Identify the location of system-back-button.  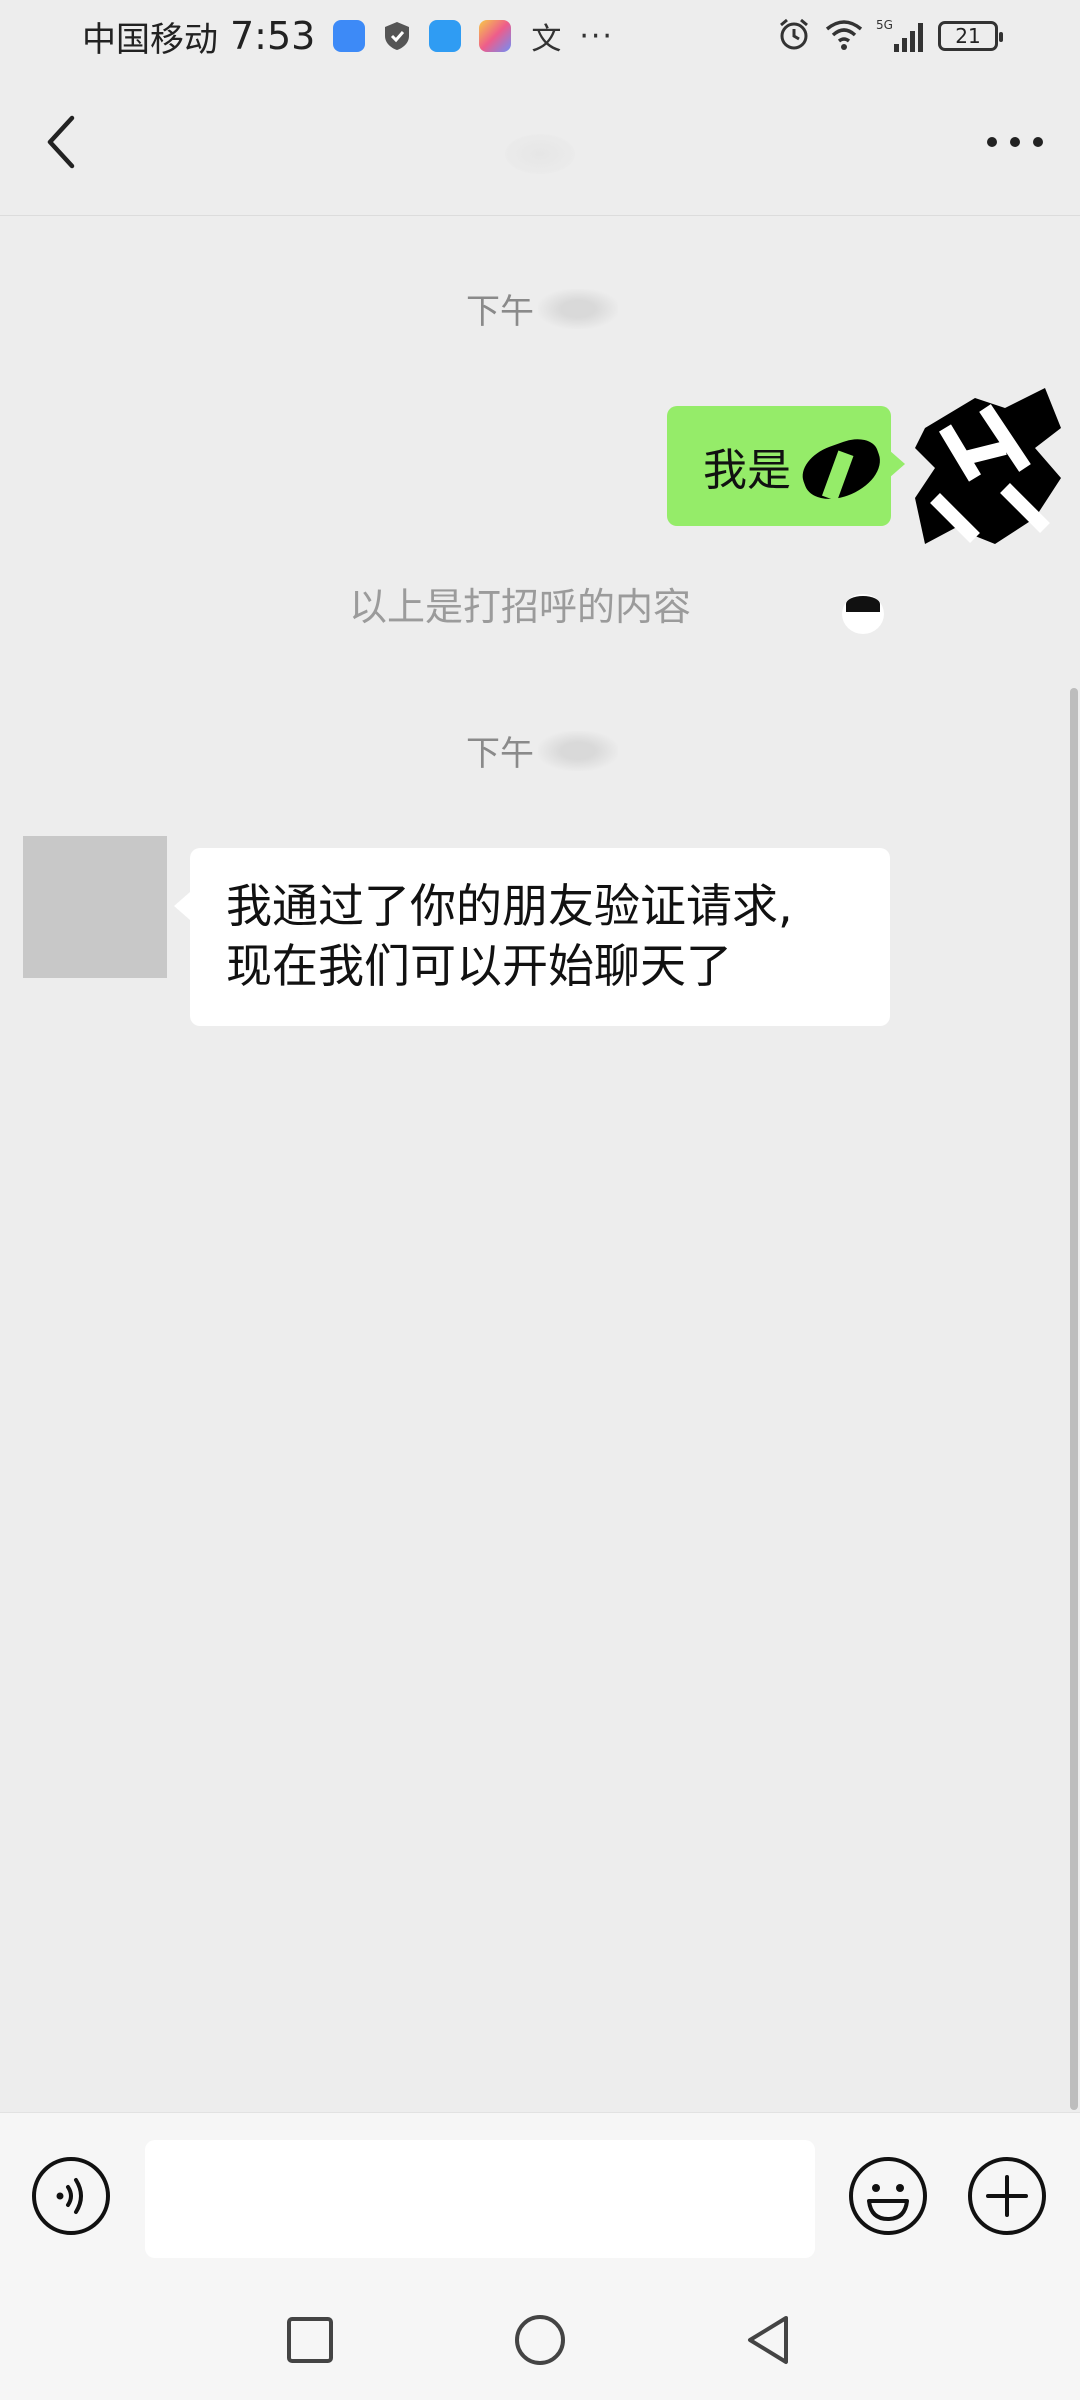
(768, 2340).